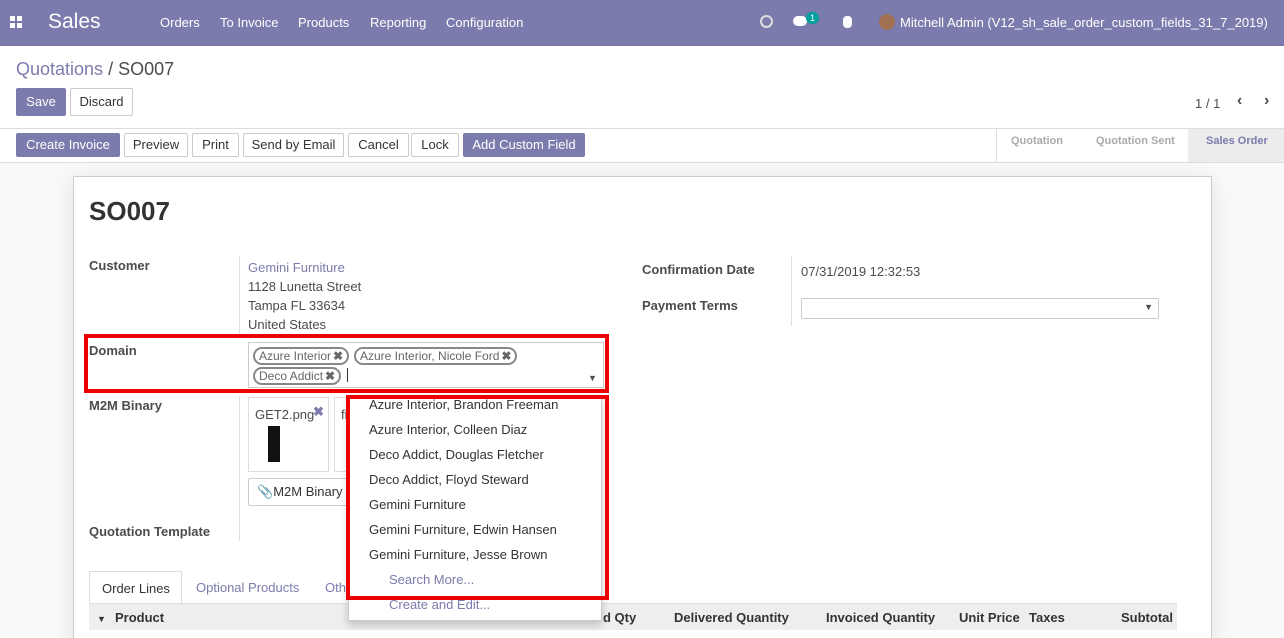  What do you see at coordinates (989, 617) in the screenshot?
I see `column-unit-price: Unit Price` at bounding box center [989, 617].